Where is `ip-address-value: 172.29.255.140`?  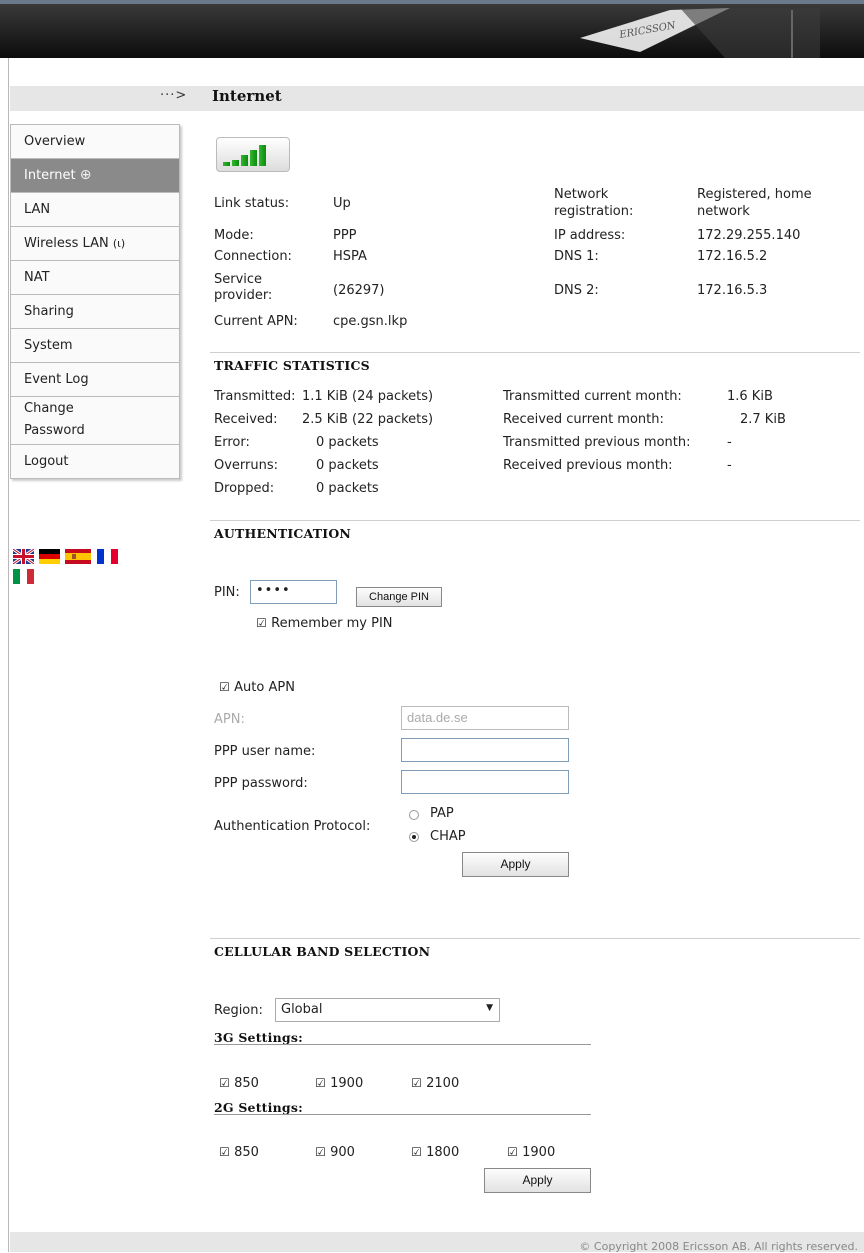 ip-address-value: 172.29.255.140 is located at coordinates (749, 235).